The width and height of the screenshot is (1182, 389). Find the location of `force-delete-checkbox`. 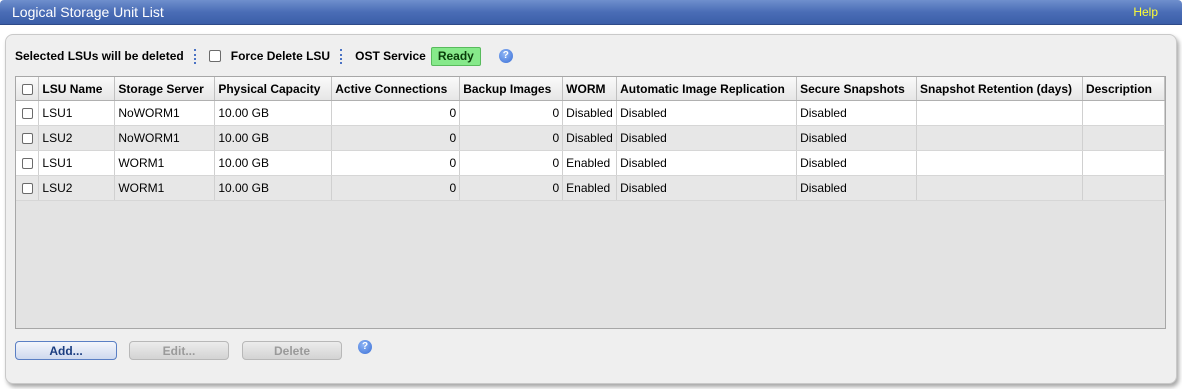

force-delete-checkbox is located at coordinates (214, 56).